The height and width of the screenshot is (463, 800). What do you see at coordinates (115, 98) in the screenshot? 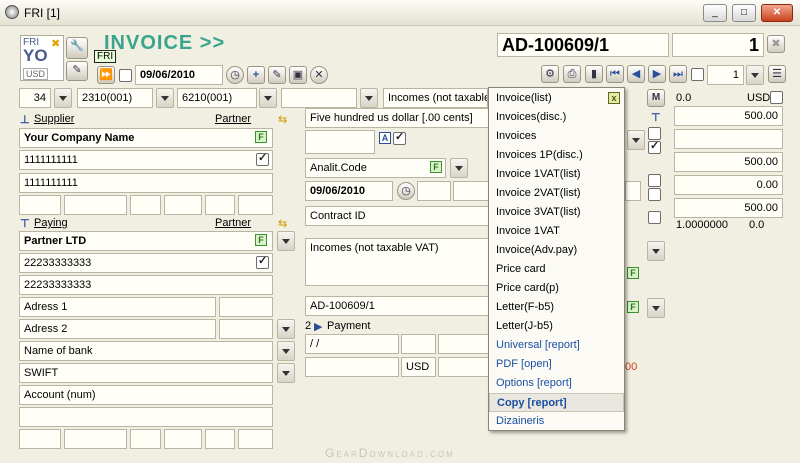
I see `debit-account: 2310(001)` at bounding box center [115, 98].